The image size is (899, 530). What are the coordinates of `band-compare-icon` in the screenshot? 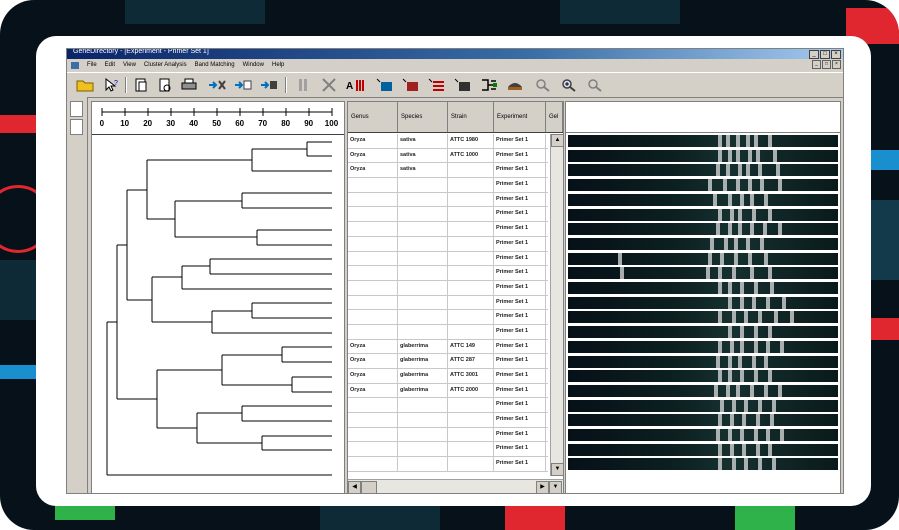 It's located at (437, 85).